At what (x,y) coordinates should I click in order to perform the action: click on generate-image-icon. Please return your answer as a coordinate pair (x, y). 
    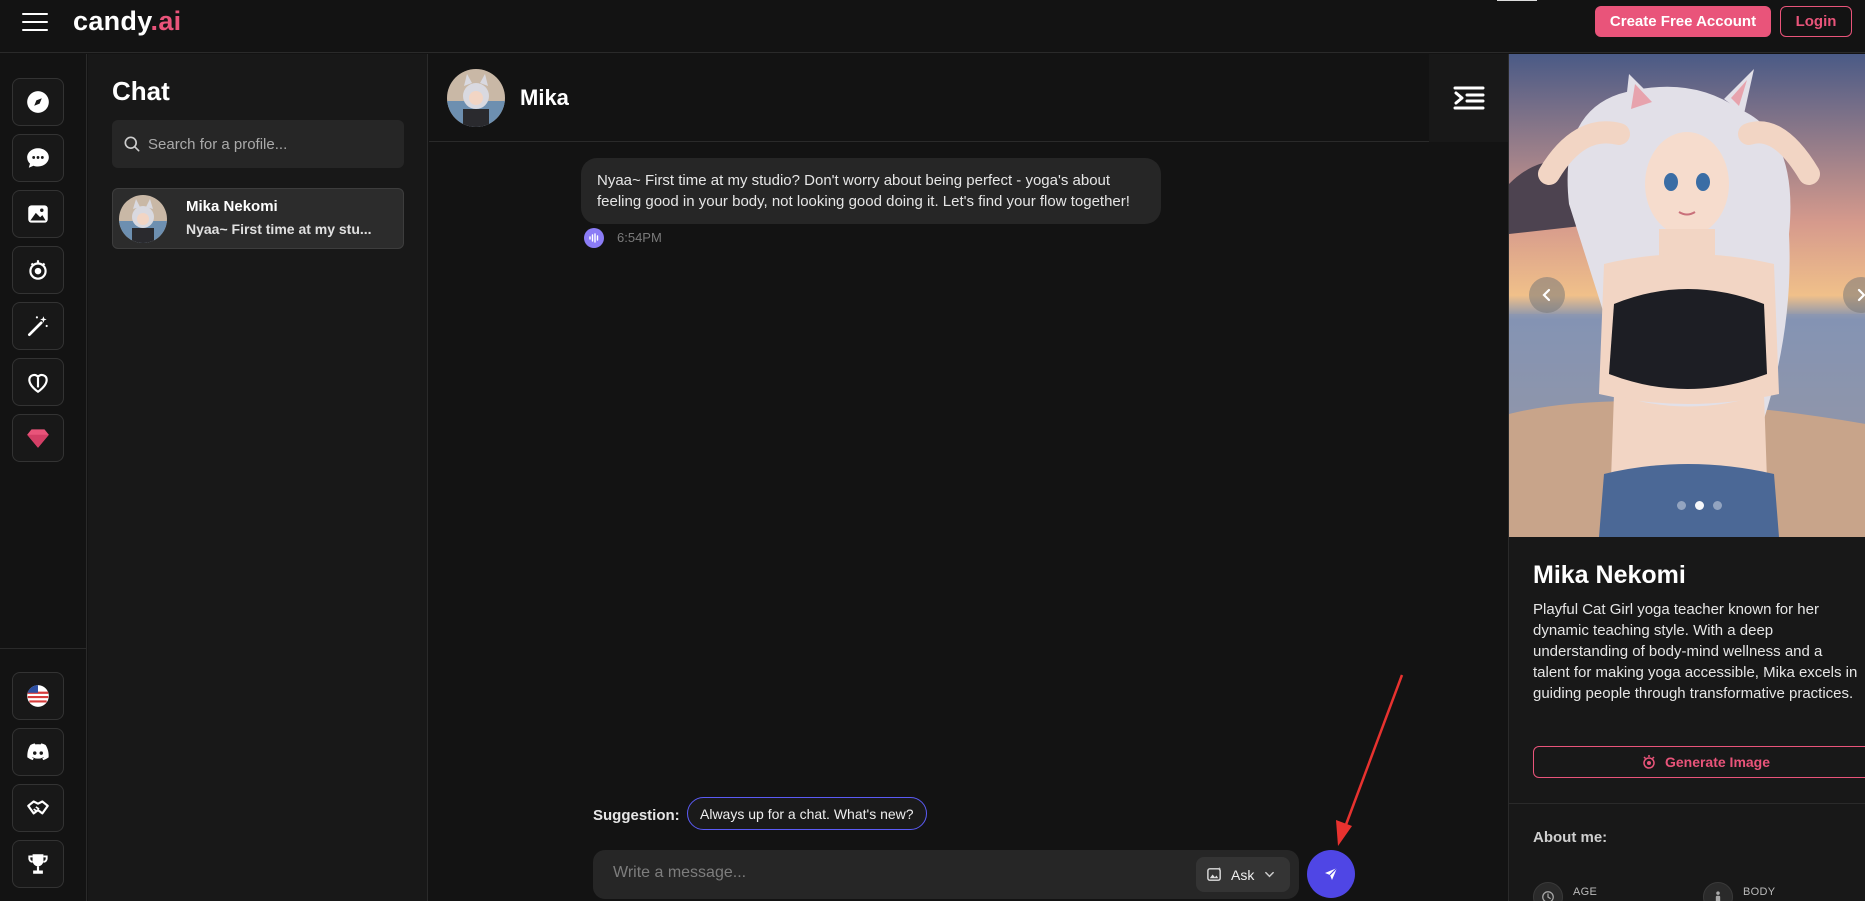
    Looking at the image, I should click on (38, 270).